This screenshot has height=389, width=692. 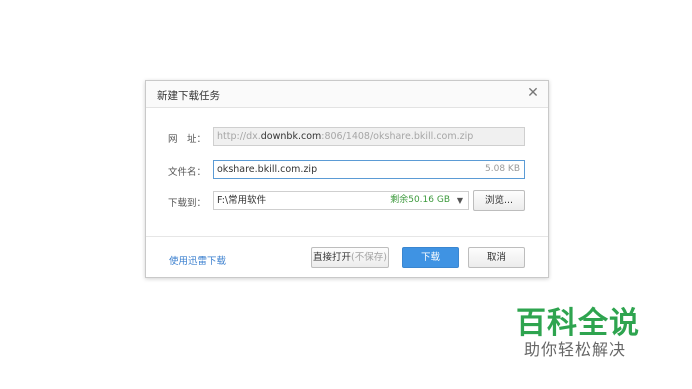 I want to click on url-prefix: http://dx., so click(x=239, y=136).